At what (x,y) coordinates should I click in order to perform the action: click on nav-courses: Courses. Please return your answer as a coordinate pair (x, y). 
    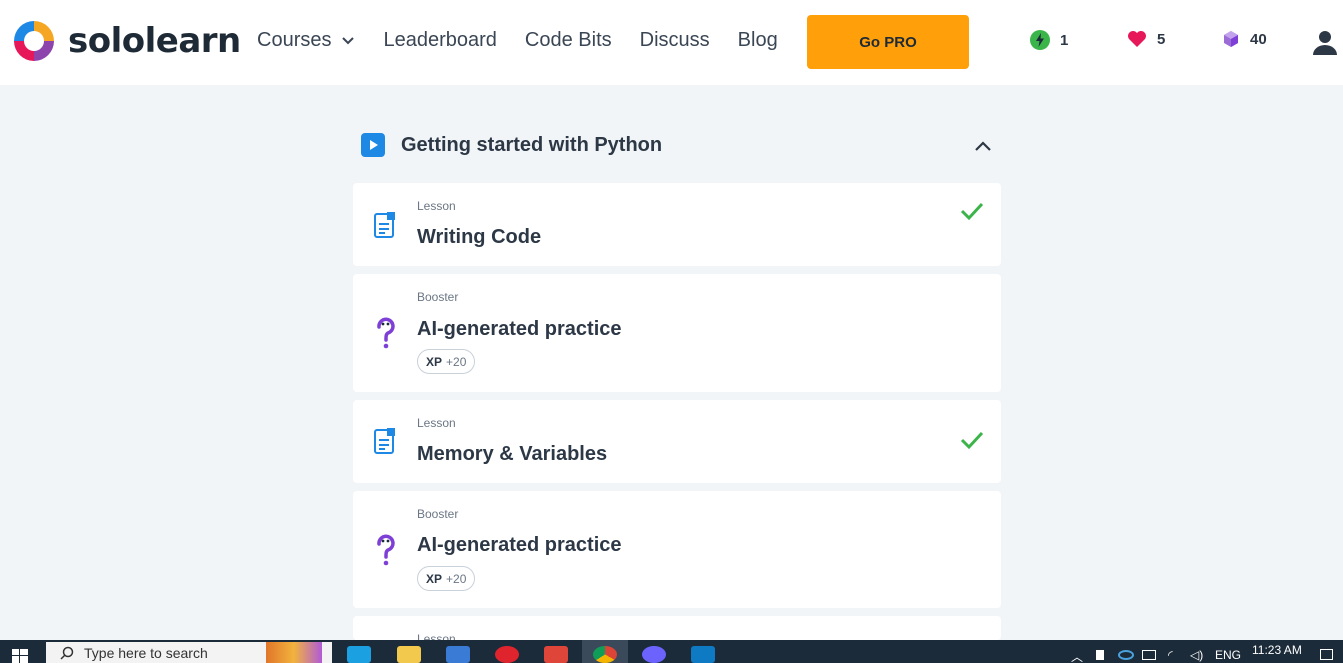
    Looking at the image, I should click on (306, 40).